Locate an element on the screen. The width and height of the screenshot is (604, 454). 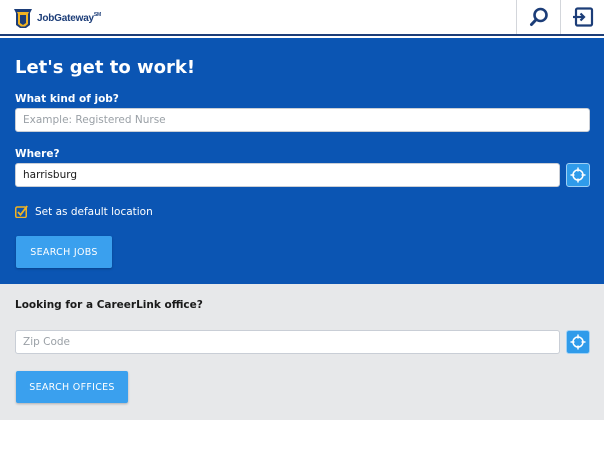
office-section-title: Looking for a CareerLink office? is located at coordinates (109, 305).